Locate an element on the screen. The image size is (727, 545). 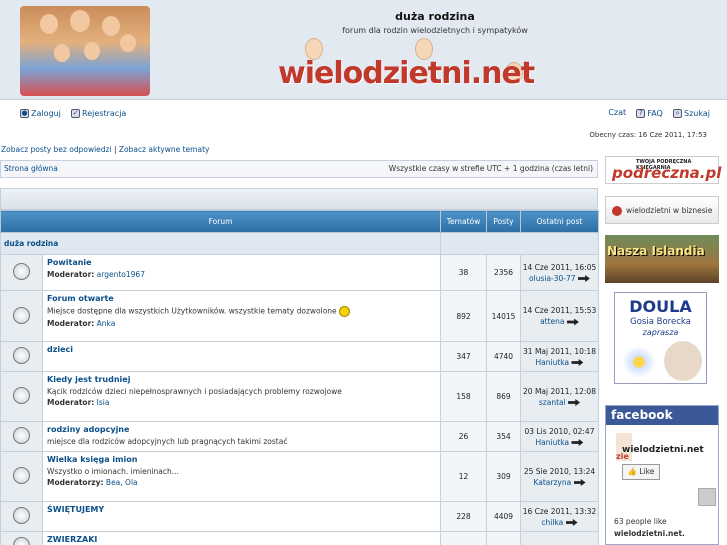
last-post-cell: 14 Cze 2011, 16:05 olusia-30-77 is located at coordinates (559, 272).